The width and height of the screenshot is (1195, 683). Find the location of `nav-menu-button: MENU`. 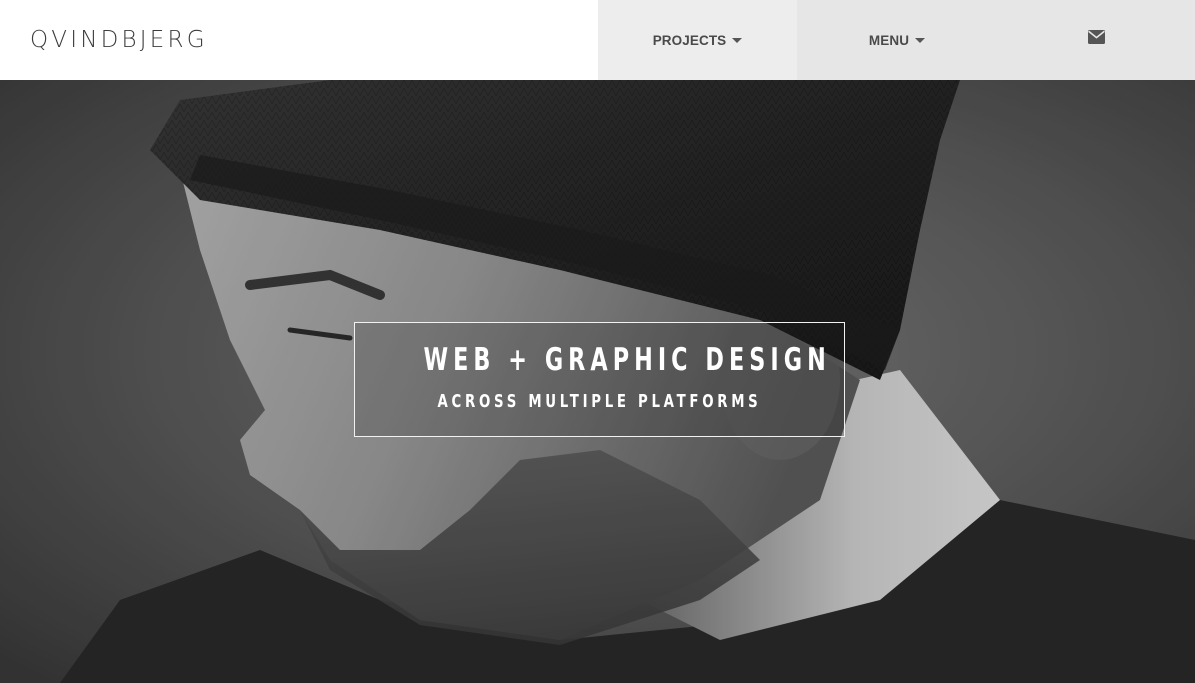

nav-menu-button: MENU is located at coordinates (897, 40).